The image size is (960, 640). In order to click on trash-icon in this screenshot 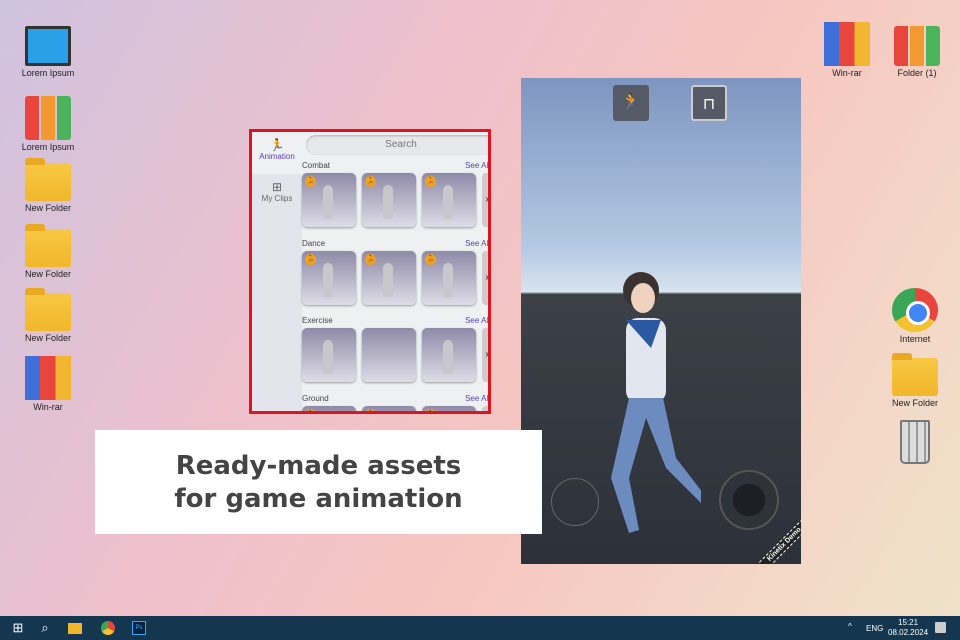, I will do `click(915, 442)`.